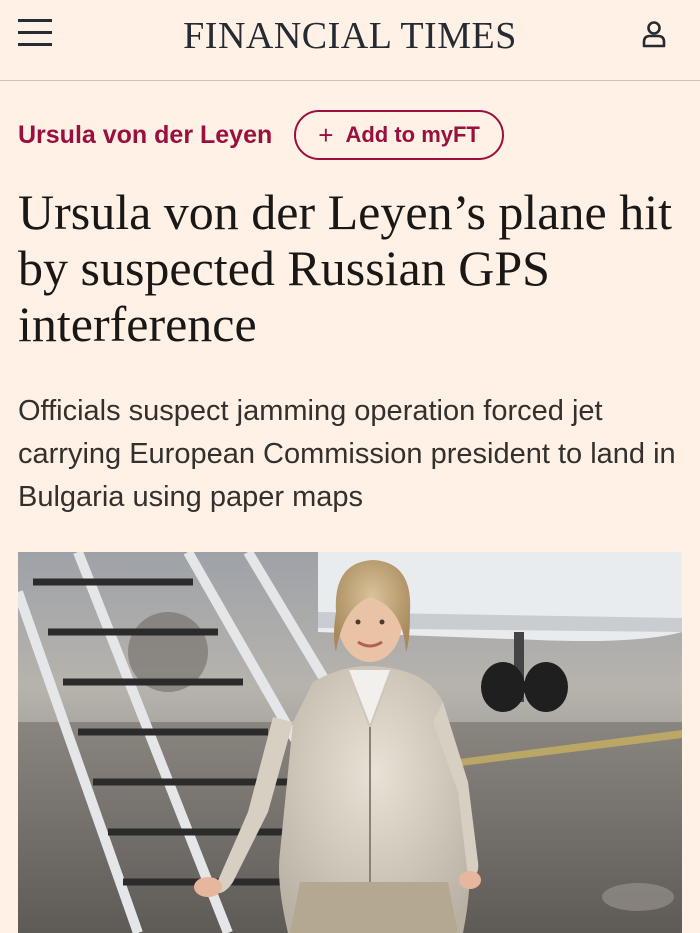  I want to click on site-header: FINANCIAL TIMES, so click(350, 40).